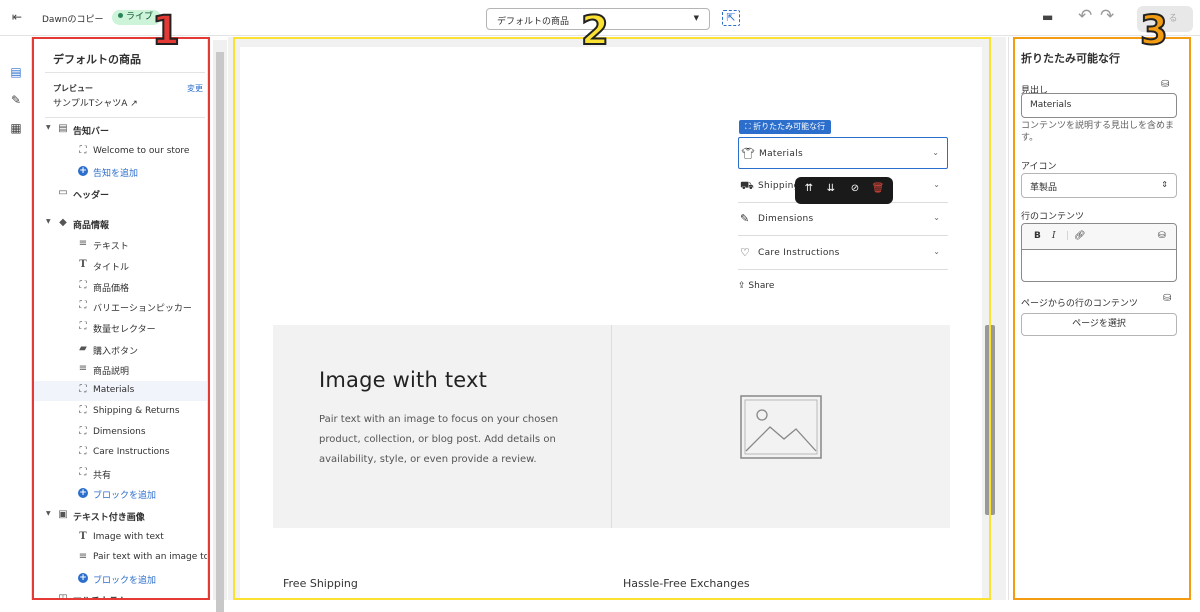 This screenshot has width=1200, height=612. What do you see at coordinates (1099, 185) in the screenshot?
I see `icon-select: 革製品 ⇕` at bounding box center [1099, 185].